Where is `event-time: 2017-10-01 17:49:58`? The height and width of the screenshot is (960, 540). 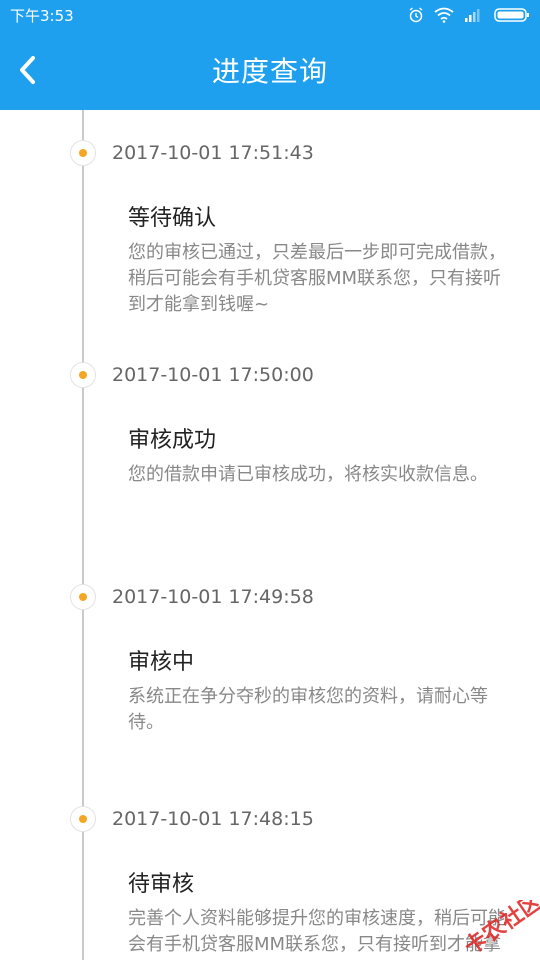 event-time: 2017-10-01 17:49:58 is located at coordinates (213, 597).